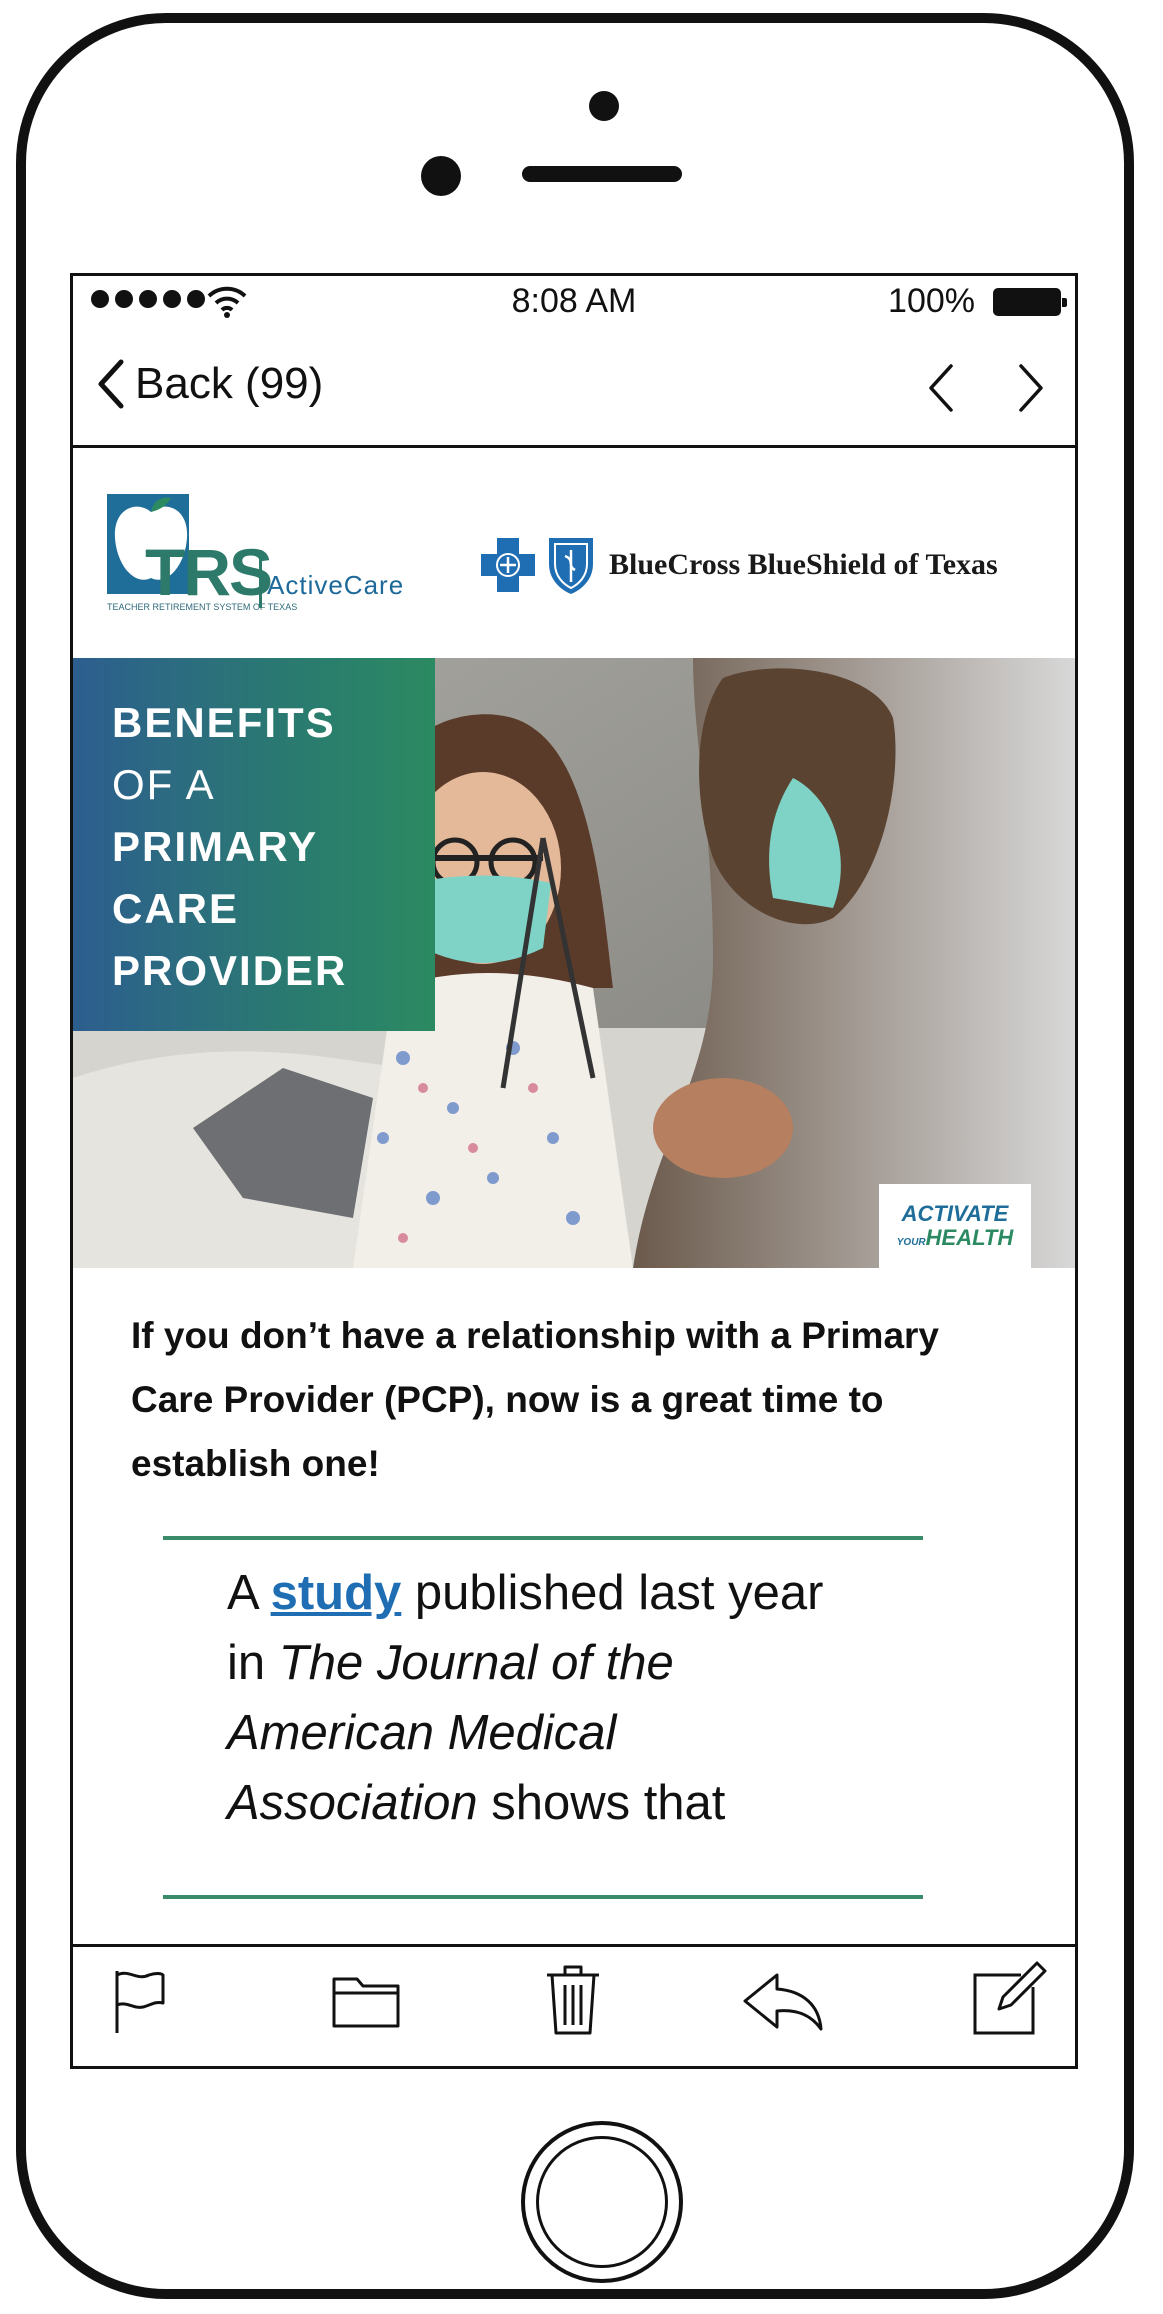  Describe the element at coordinates (571, 566) in the screenshot. I see `blue-shield-icon` at that location.